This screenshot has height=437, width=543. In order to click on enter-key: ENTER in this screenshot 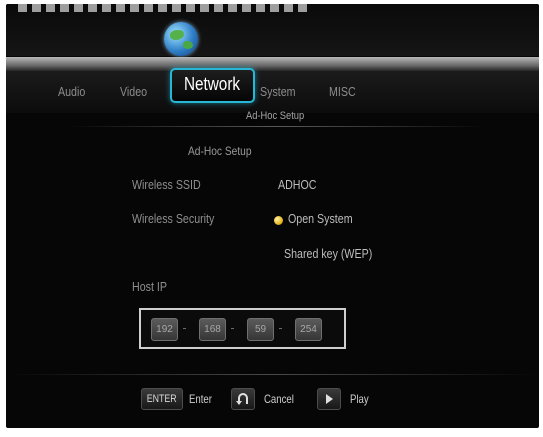, I will do `click(162, 399)`.